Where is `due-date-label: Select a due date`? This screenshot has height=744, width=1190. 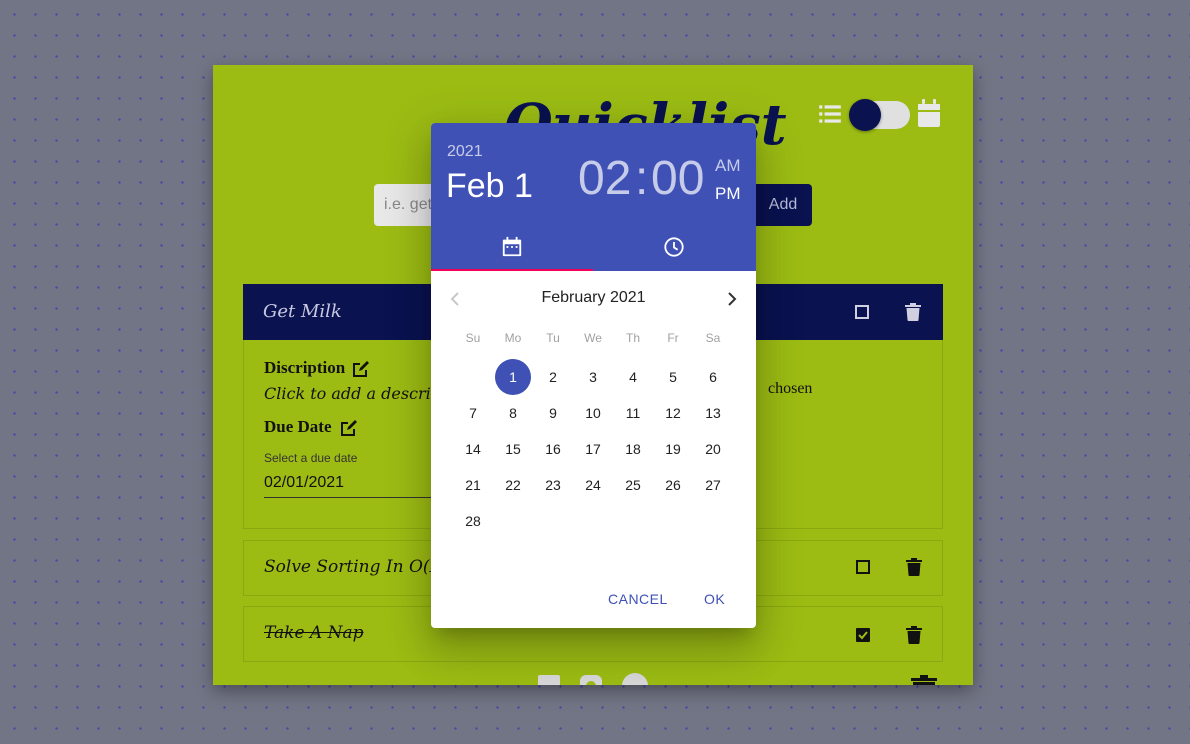
due-date-label: Select a due date is located at coordinates (311, 458).